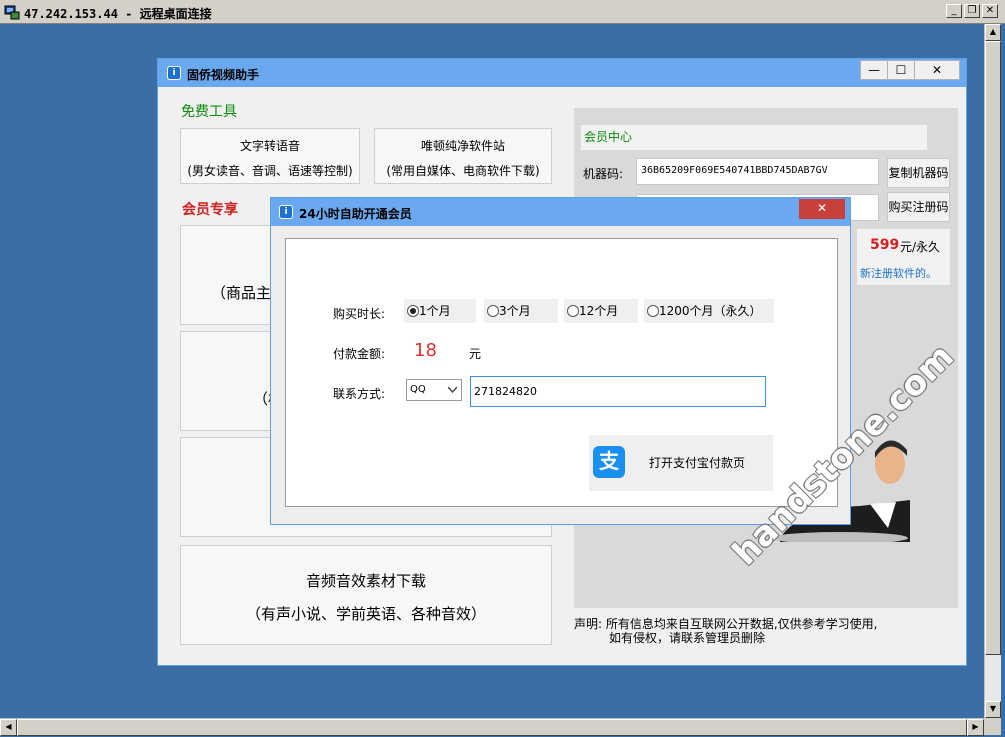  I want to click on vip-card-title: 音频音效素材下载, so click(365, 581).